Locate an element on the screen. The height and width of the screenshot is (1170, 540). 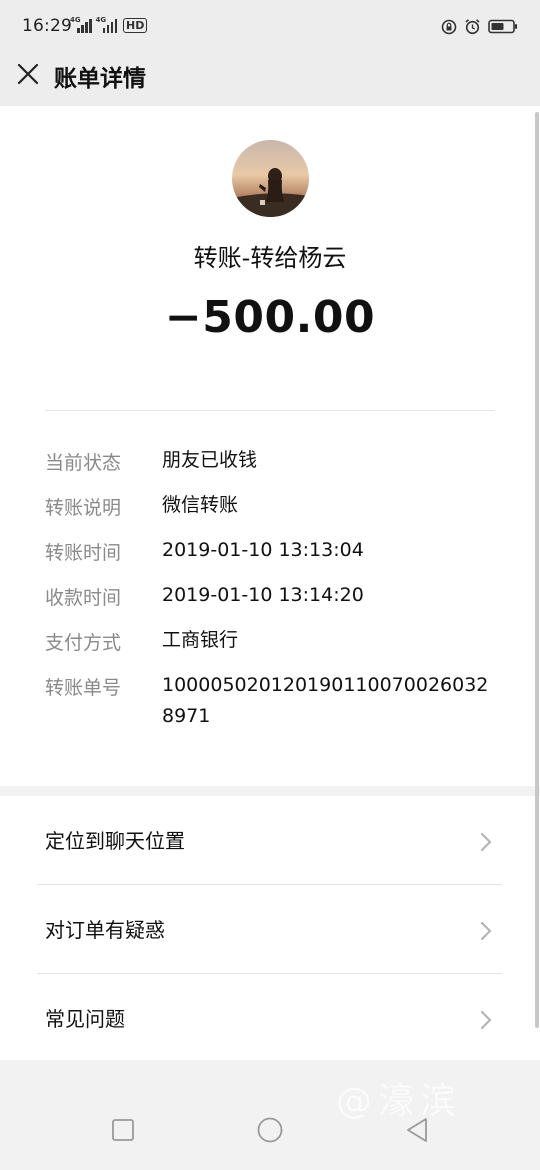
close-button is located at coordinates (28, 74).